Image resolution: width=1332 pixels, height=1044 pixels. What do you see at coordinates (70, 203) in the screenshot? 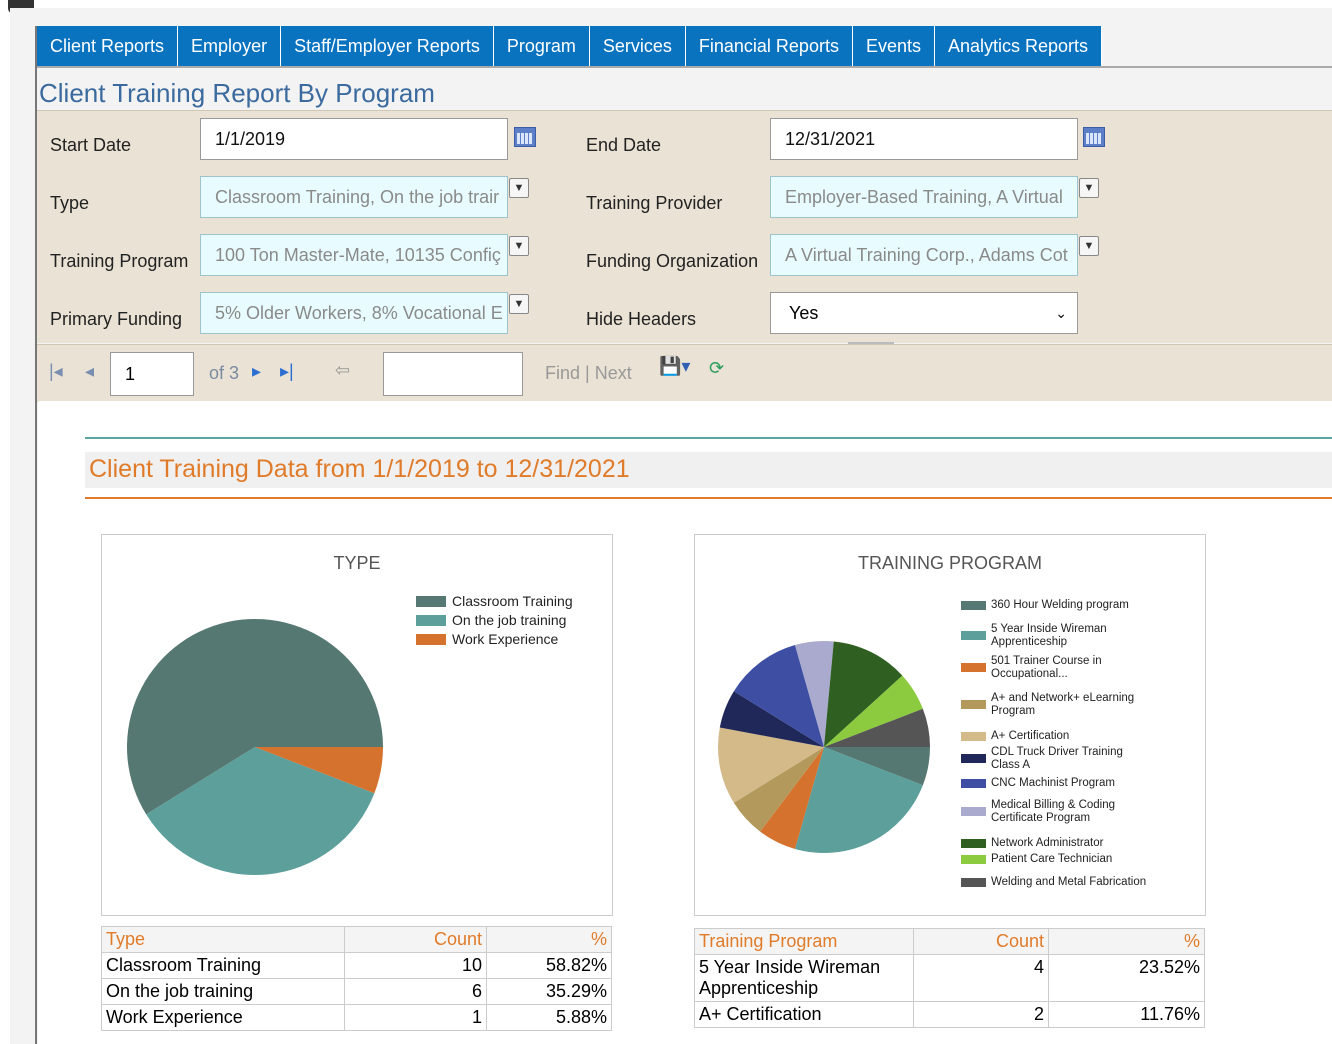
I see `type-label: Type` at bounding box center [70, 203].